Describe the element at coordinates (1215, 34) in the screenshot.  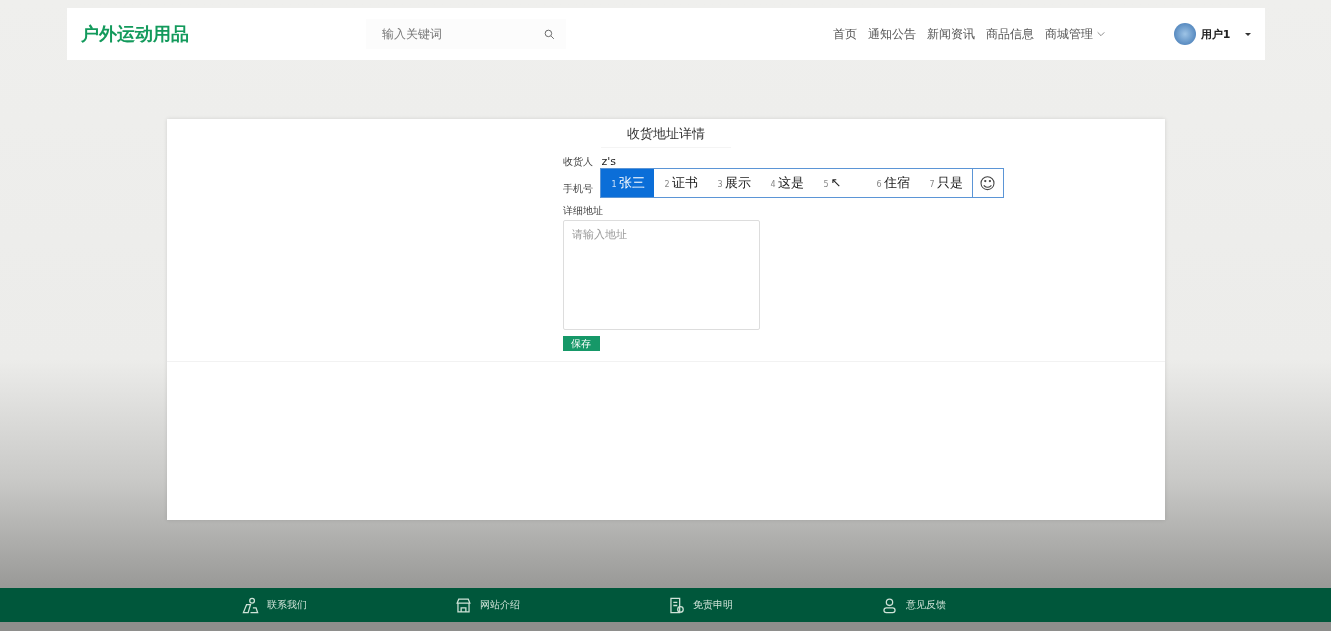
I see `user-name: 用户1` at that location.